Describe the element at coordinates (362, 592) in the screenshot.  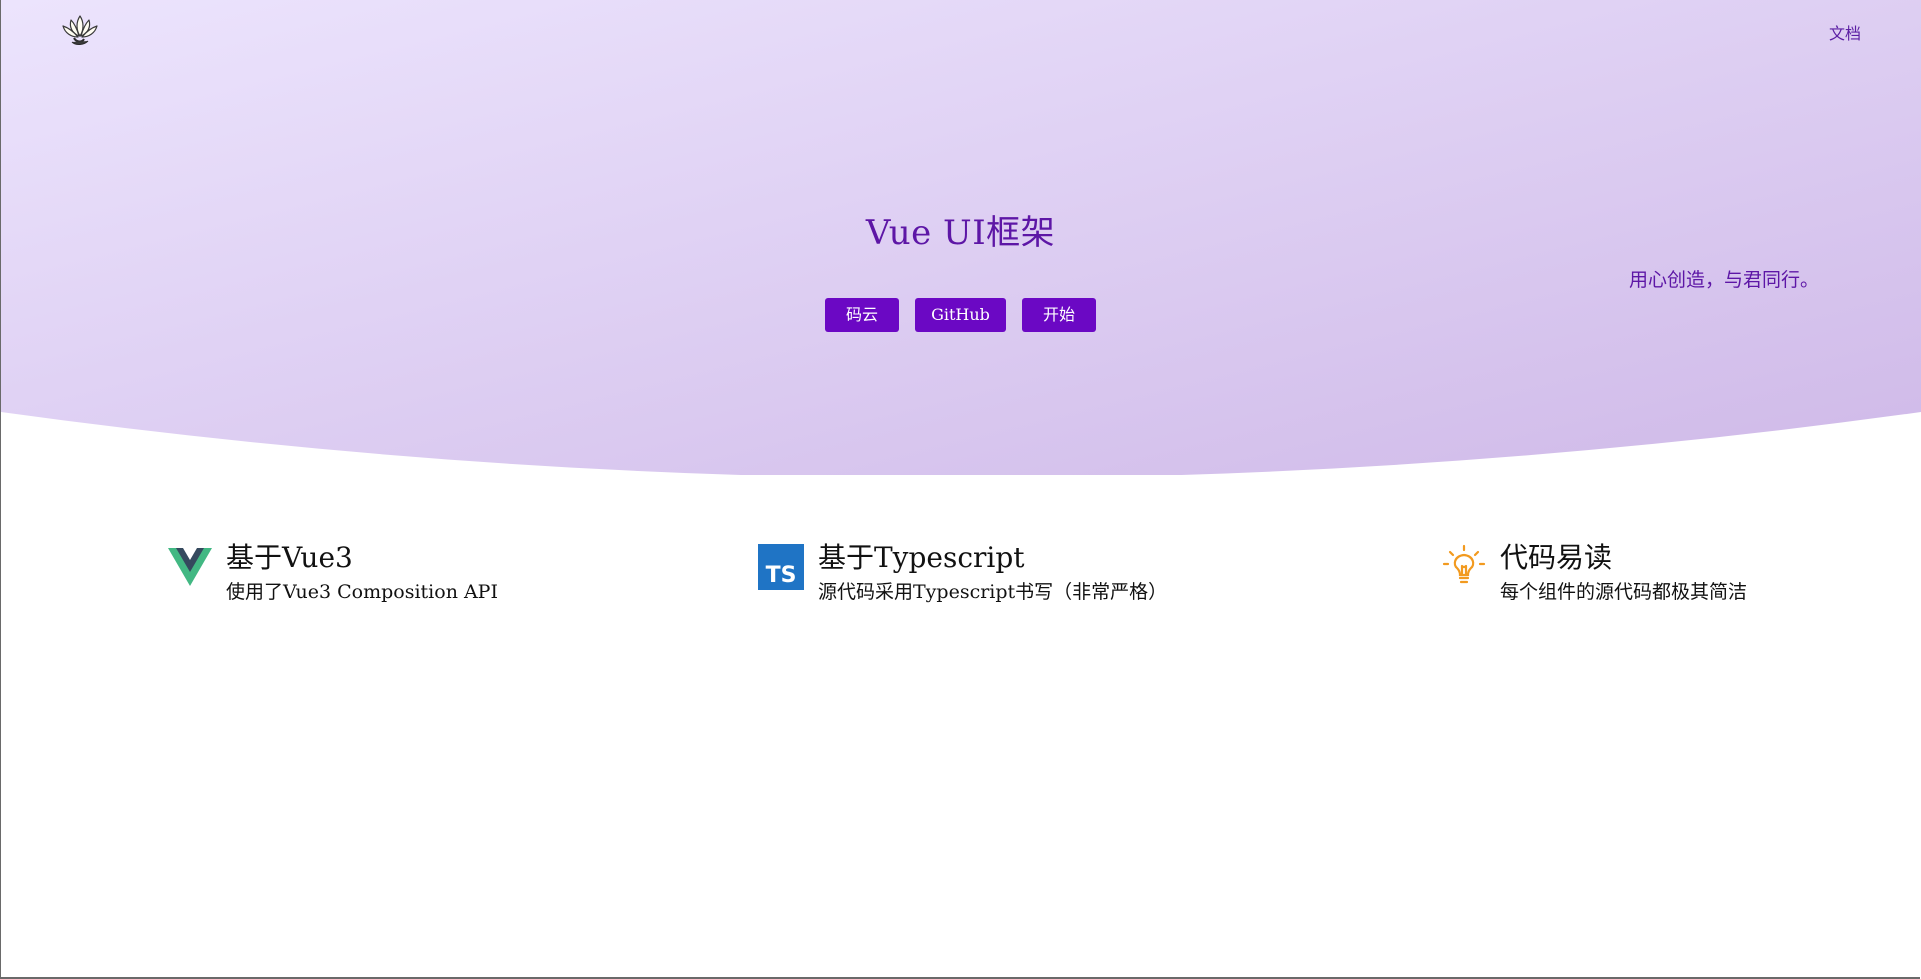
I see `feature-desc: 使用了Vue3 Composition API` at that location.